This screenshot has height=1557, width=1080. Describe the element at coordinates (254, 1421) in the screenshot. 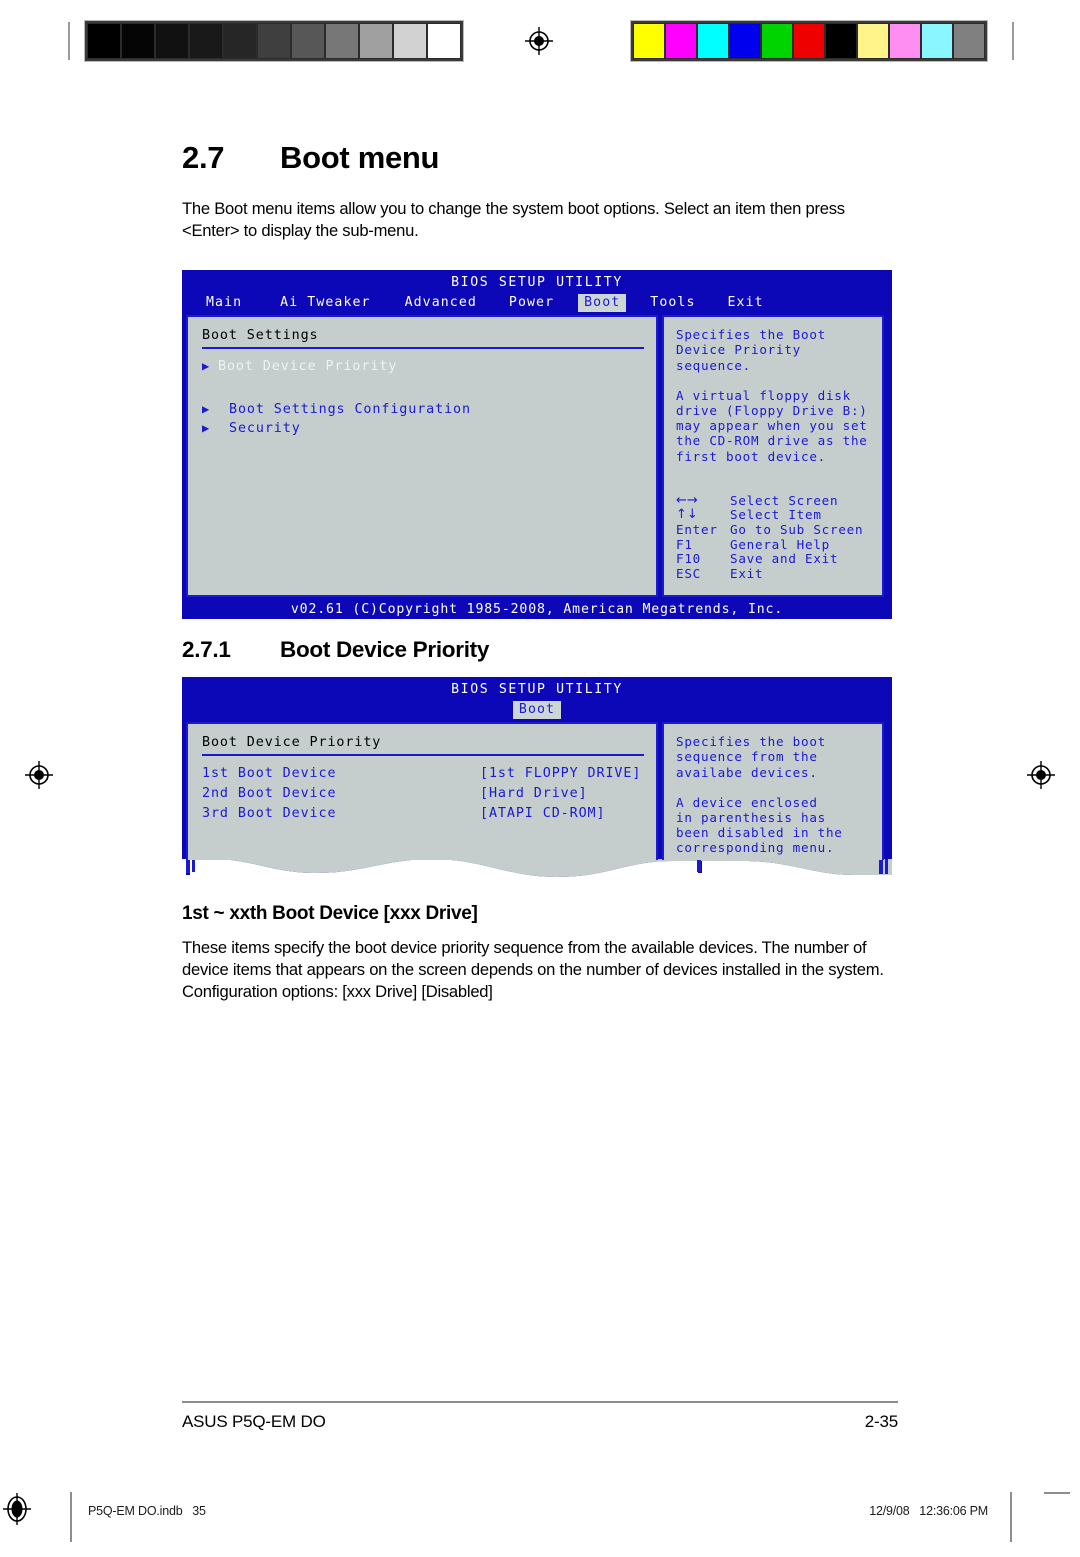

I see `footer-product-name: ASUS P5Q-EM DO` at that location.